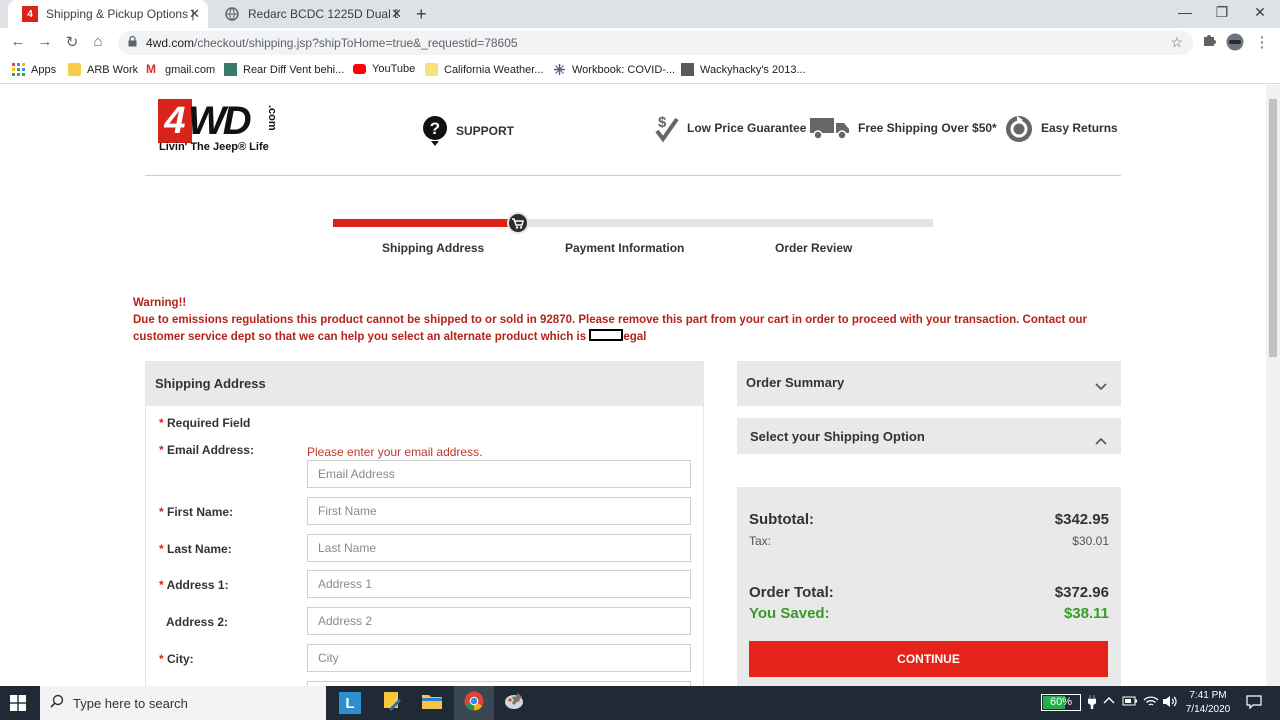  Describe the element at coordinates (197, 585) in the screenshot. I see `field-label-text: Address 1:` at that location.